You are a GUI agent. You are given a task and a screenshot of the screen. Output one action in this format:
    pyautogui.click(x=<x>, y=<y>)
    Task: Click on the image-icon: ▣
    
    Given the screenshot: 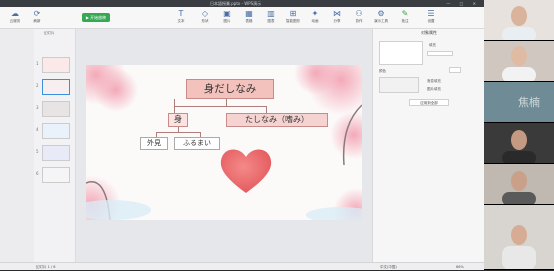 What is the action you would take?
    pyautogui.click(x=227, y=13)
    